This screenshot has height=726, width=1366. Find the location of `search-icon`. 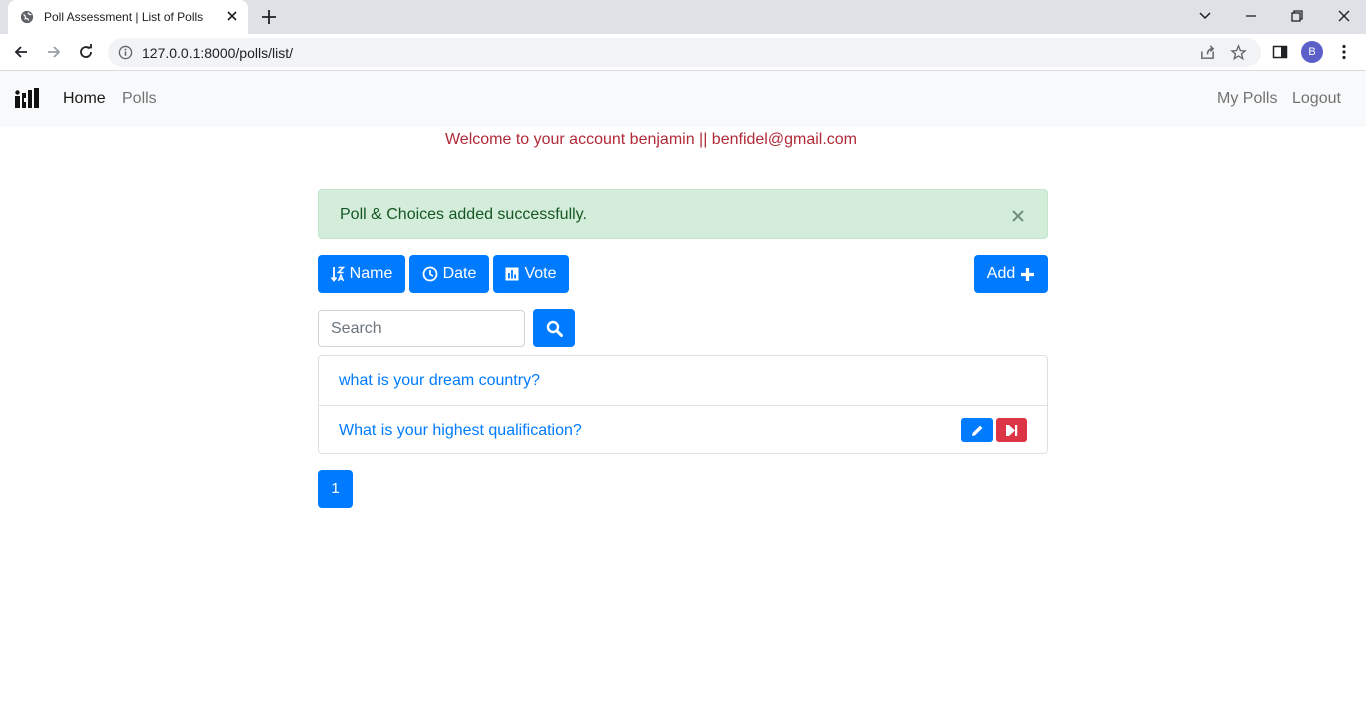

search-icon is located at coordinates (554, 328).